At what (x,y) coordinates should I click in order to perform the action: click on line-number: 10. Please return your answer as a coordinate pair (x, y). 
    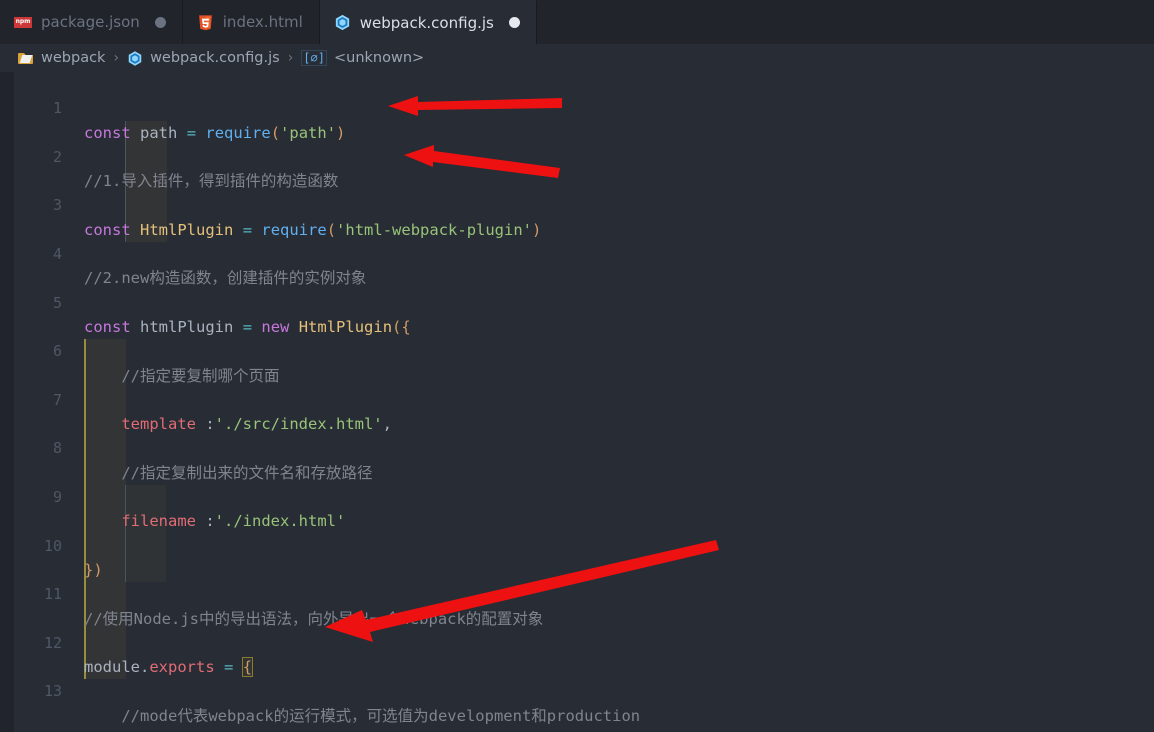
    Looking at the image, I should click on (52, 545).